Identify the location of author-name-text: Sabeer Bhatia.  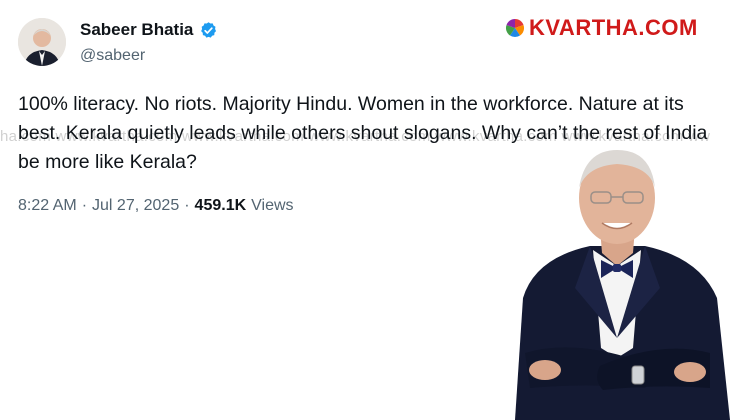
(137, 29).